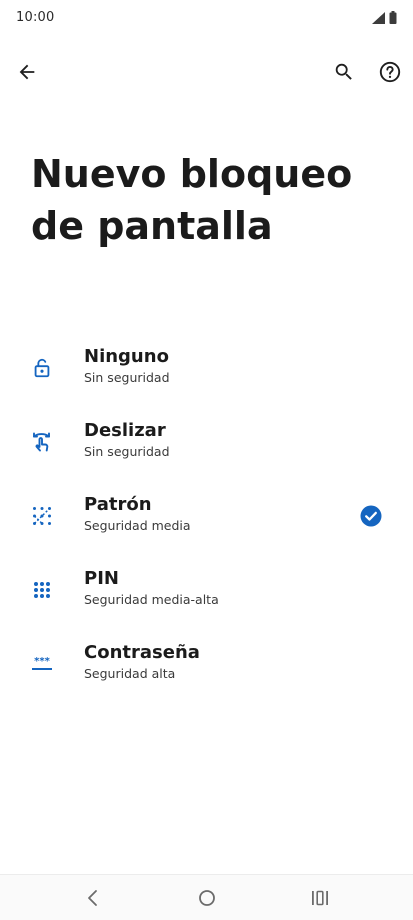 Image resolution: width=413 pixels, height=920 pixels. I want to click on nav-back-button, so click(93, 898).